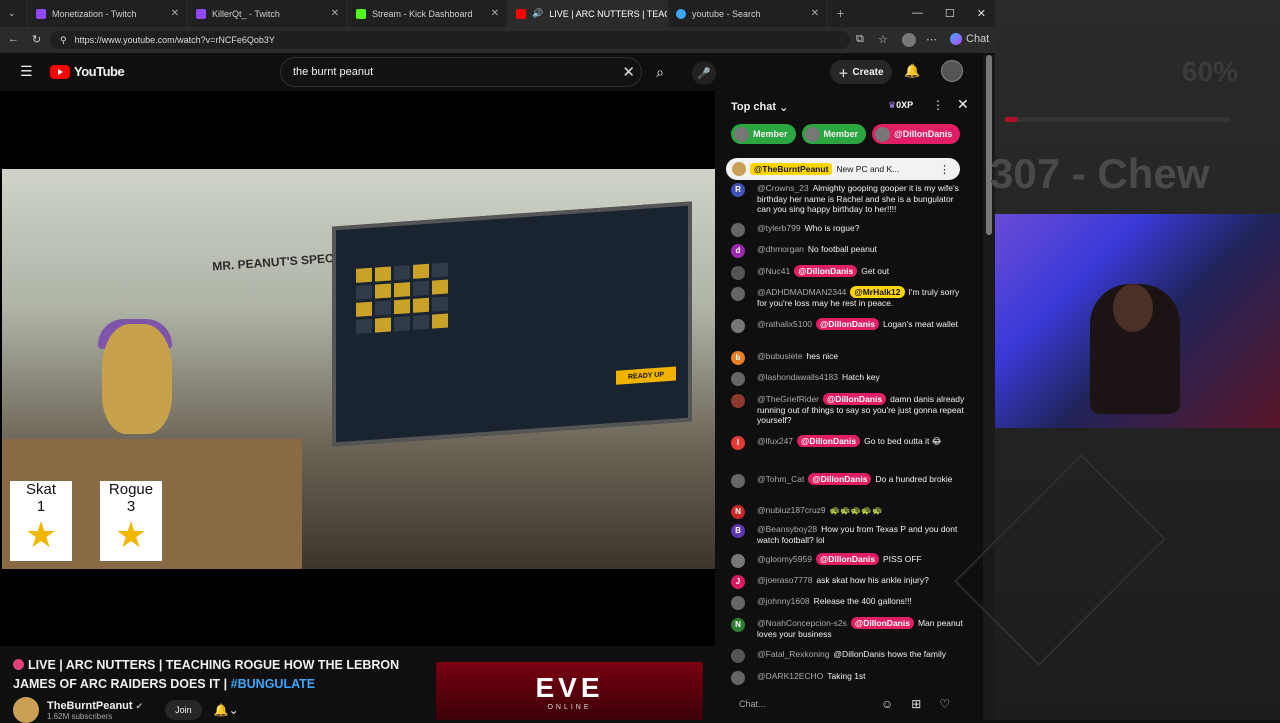 This screenshot has width=1280, height=723. Describe the element at coordinates (748, 13) in the screenshot. I see `browser-tab: youtube - Search ✕` at that location.